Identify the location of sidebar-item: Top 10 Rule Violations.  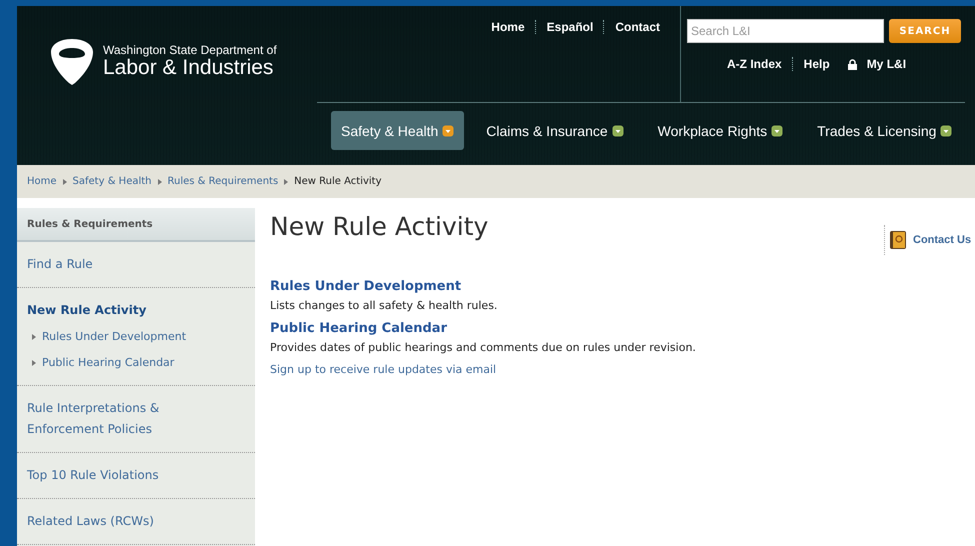
(112, 475).